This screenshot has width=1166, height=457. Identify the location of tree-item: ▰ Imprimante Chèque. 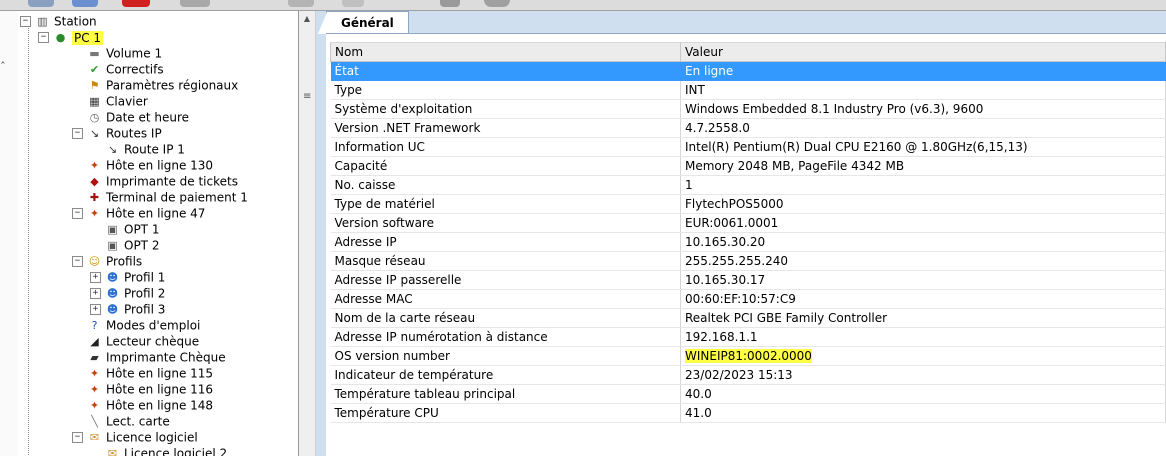
(148, 357).